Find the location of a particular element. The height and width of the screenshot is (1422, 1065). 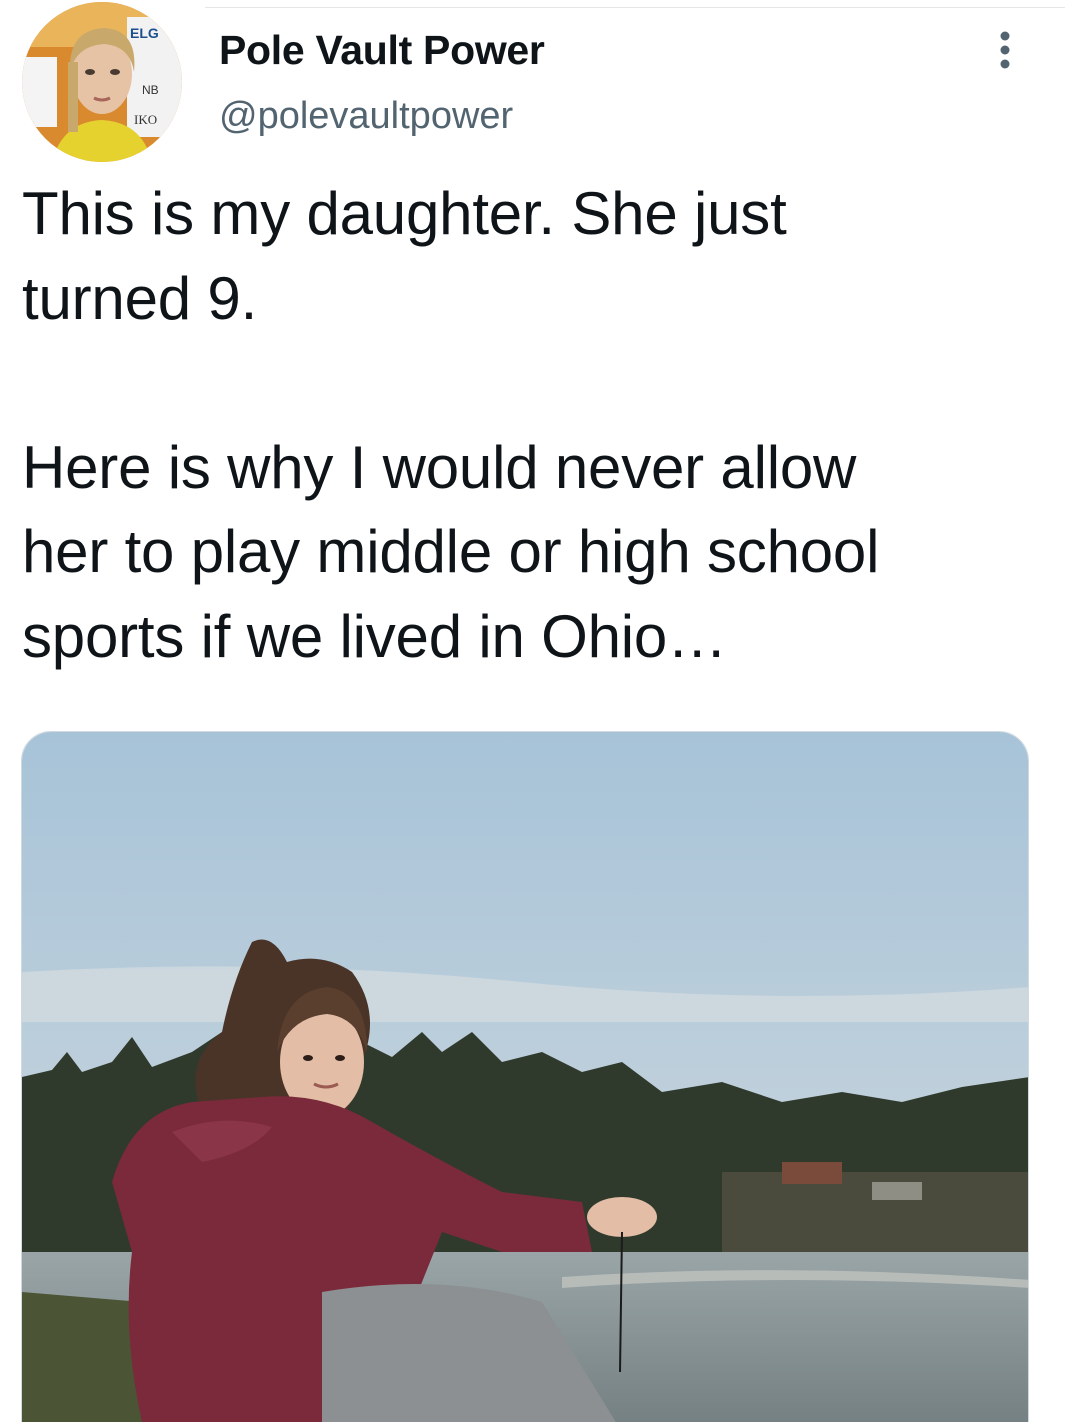

display-name: Pole Vault Power is located at coordinates (382, 50).